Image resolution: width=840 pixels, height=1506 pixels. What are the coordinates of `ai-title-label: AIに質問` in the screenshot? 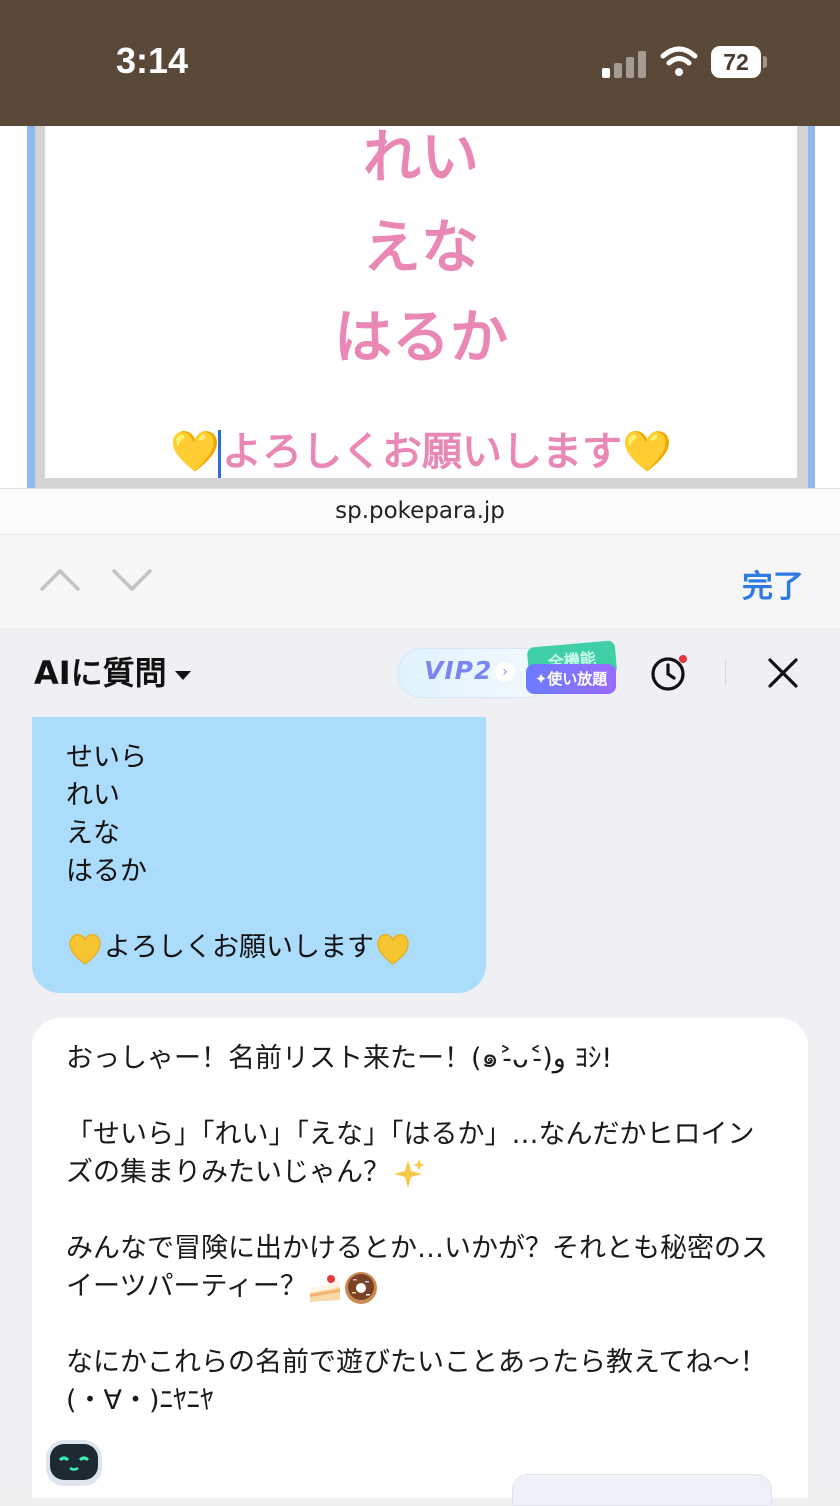 It's located at (100, 673).